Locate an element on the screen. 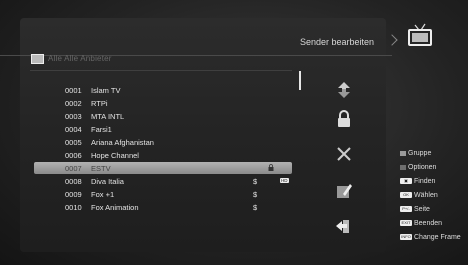 This screenshot has width=468, height=265. channel-number: 0009 is located at coordinates (73, 194).